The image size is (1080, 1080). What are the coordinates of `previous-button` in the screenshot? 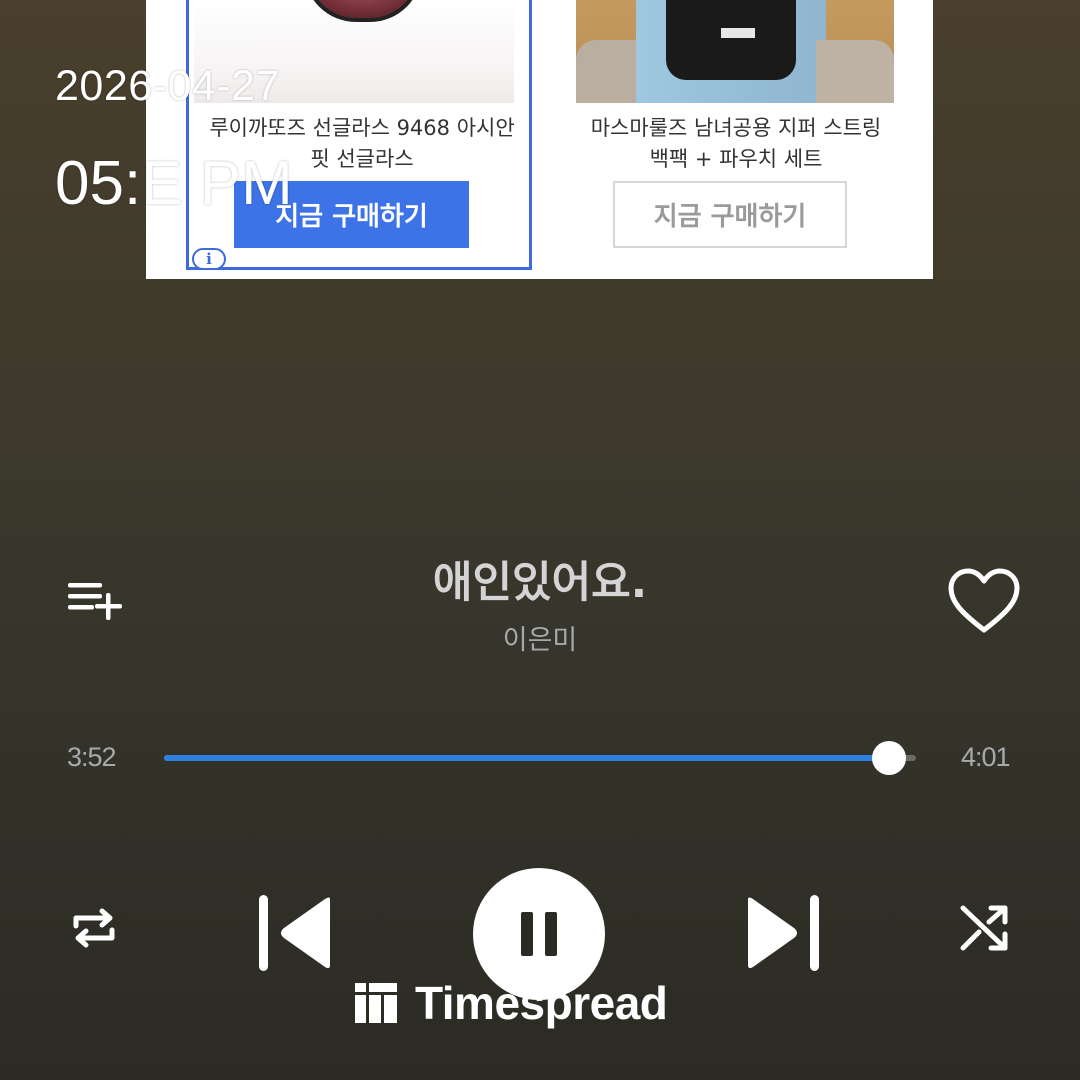 It's located at (296, 933).